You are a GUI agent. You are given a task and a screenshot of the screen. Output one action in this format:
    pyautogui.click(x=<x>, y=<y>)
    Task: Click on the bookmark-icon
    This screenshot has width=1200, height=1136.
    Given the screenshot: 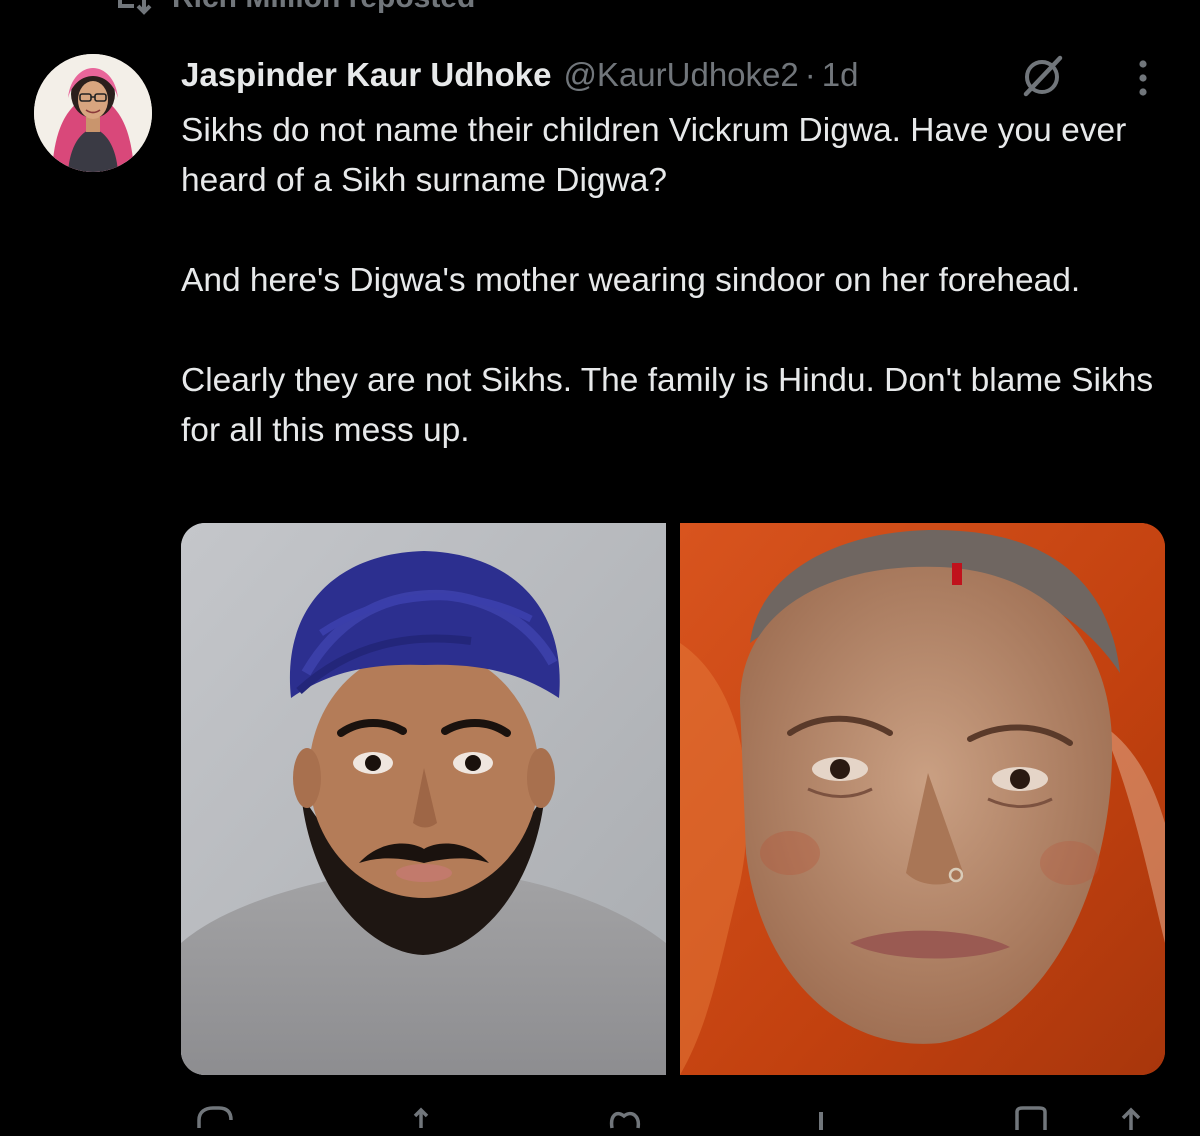 What is the action you would take?
    pyautogui.click(x=1031, y=1120)
    